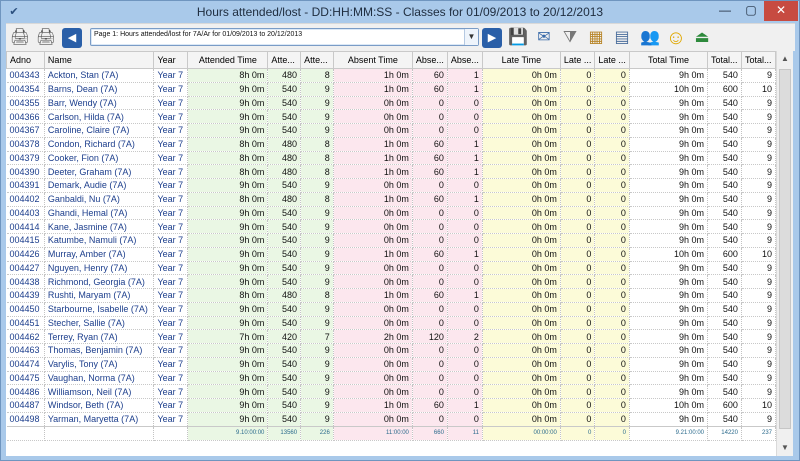  Describe the element at coordinates (465, 433) in the screenshot. I see `total-cell: 11` at that location.